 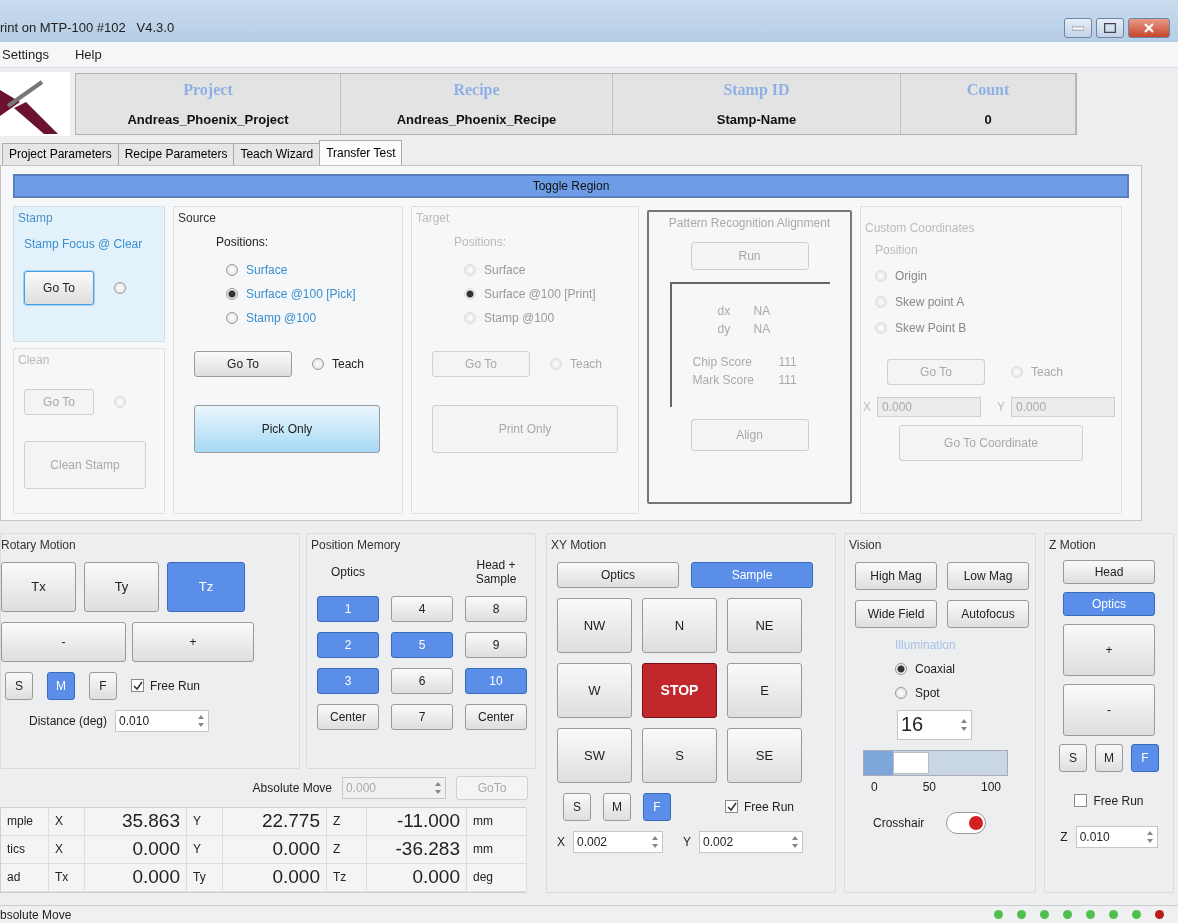 What do you see at coordinates (756, 89) in the screenshot?
I see `info-label: Stamp ID` at bounding box center [756, 89].